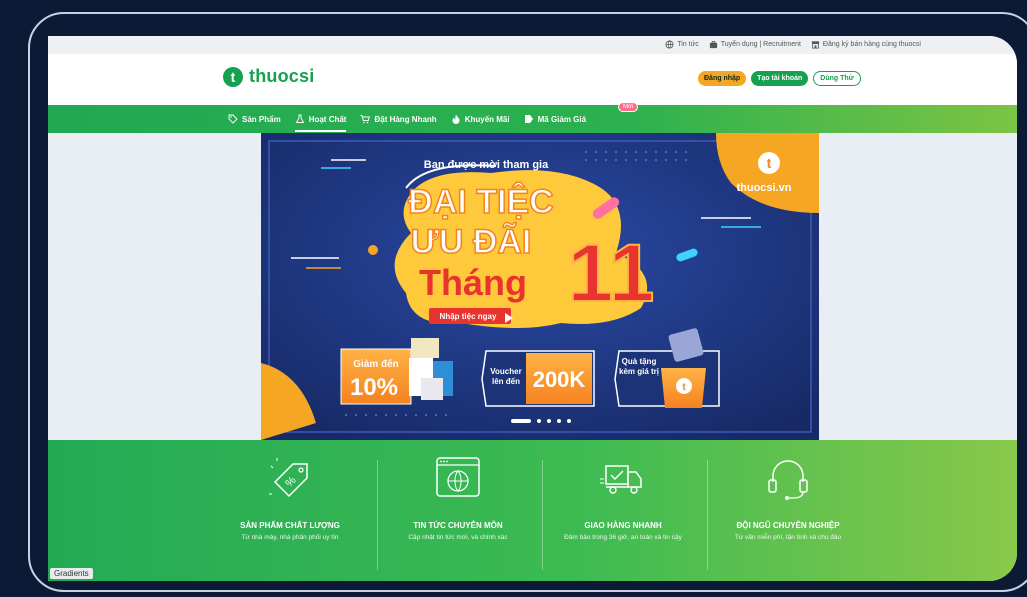 The width and height of the screenshot is (1027, 597). I want to click on feature-title: GIAO HÀNG NHANH, so click(623, 525).